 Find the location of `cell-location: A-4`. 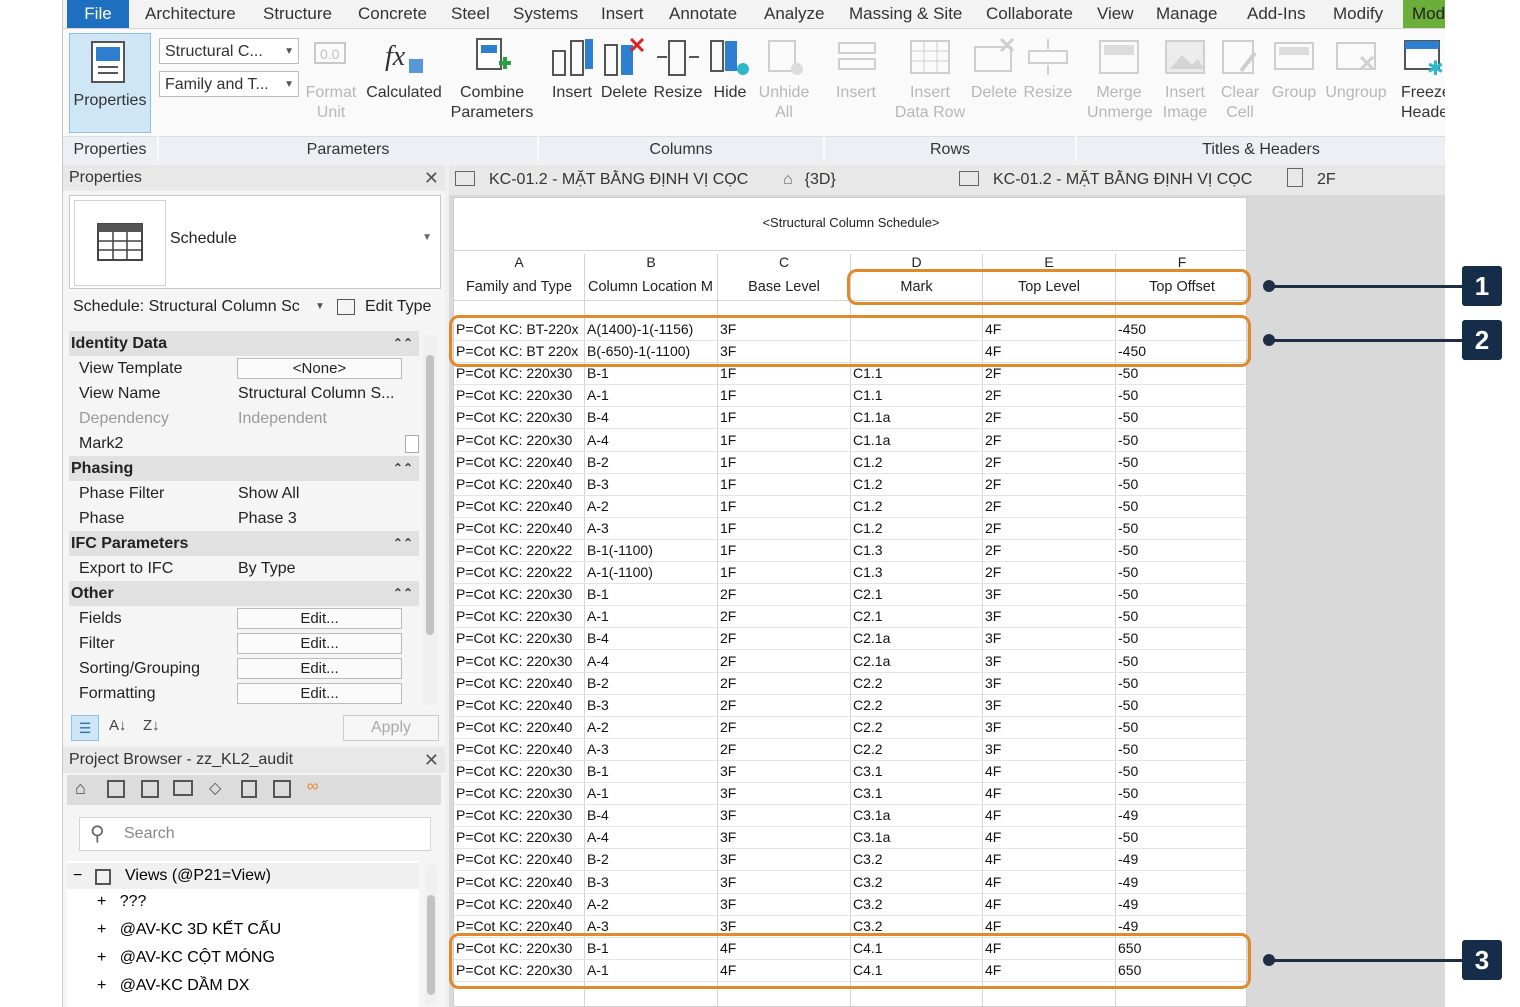

cell-location: A-4 is located at coordinates (651, 661).